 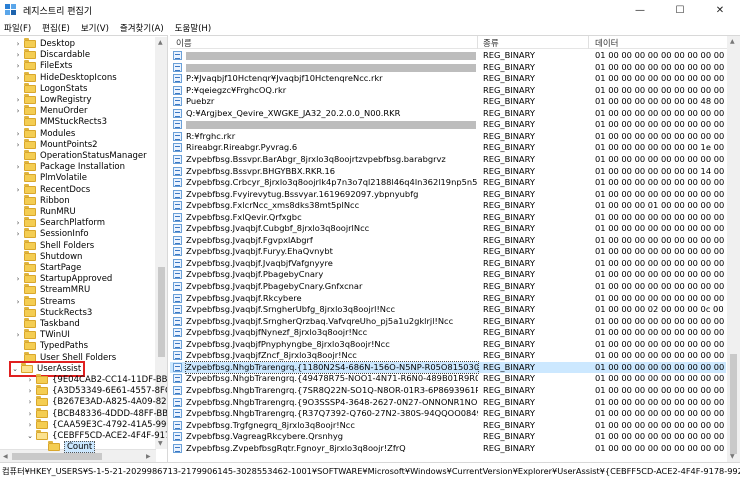 I want to click on scroll-up-arrow-icon: ▲, so click(x=732, y=41).